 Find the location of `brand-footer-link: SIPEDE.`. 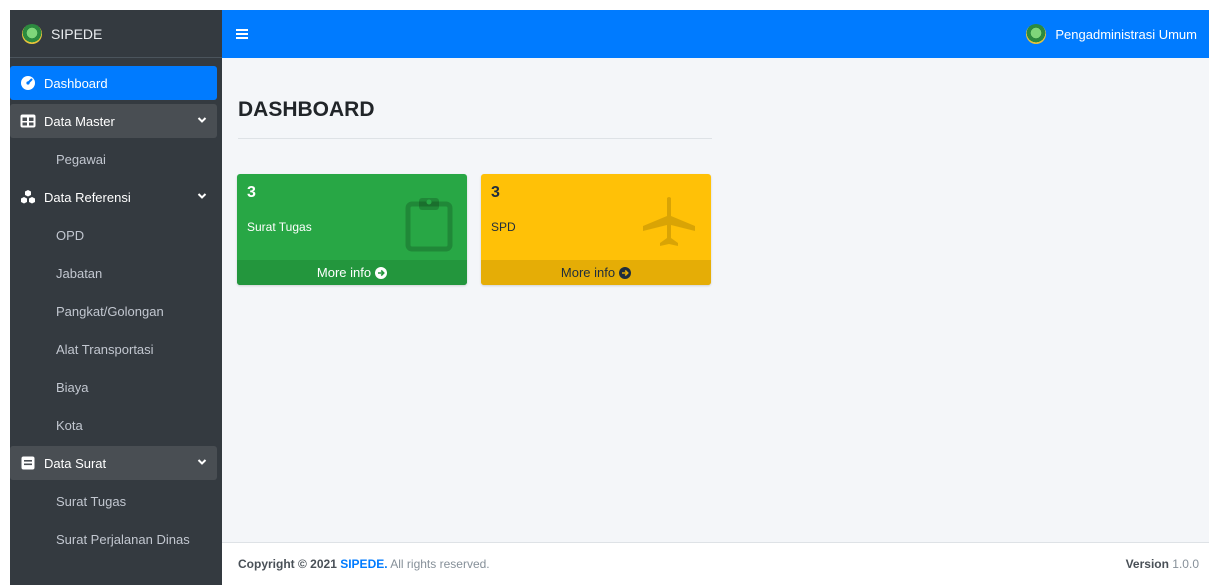

brand-footer-link: SIPEDE. is located at coordinates (363, 564).